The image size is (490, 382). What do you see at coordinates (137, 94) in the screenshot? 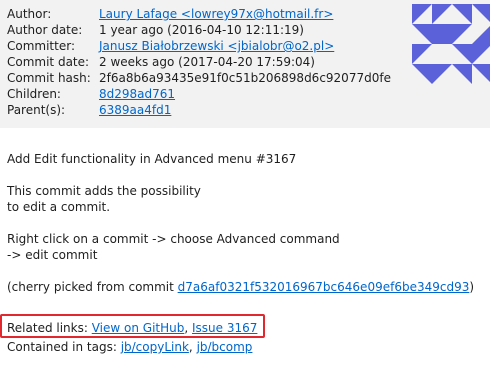
I see `child-commit-link: 8d298ad761` at bounding box center [137, 94].